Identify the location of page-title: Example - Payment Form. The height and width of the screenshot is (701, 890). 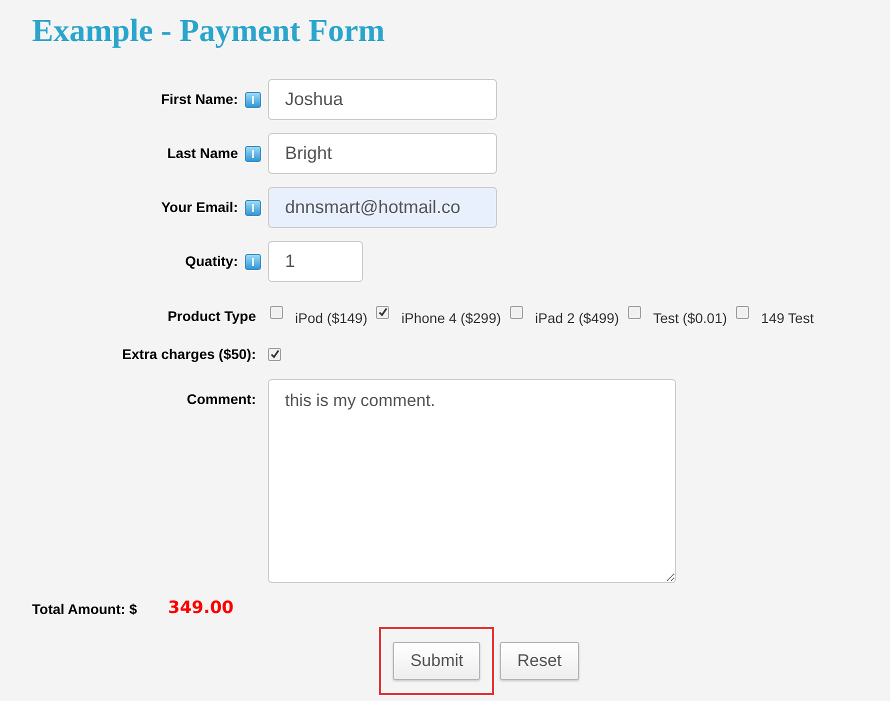
(208, 30).